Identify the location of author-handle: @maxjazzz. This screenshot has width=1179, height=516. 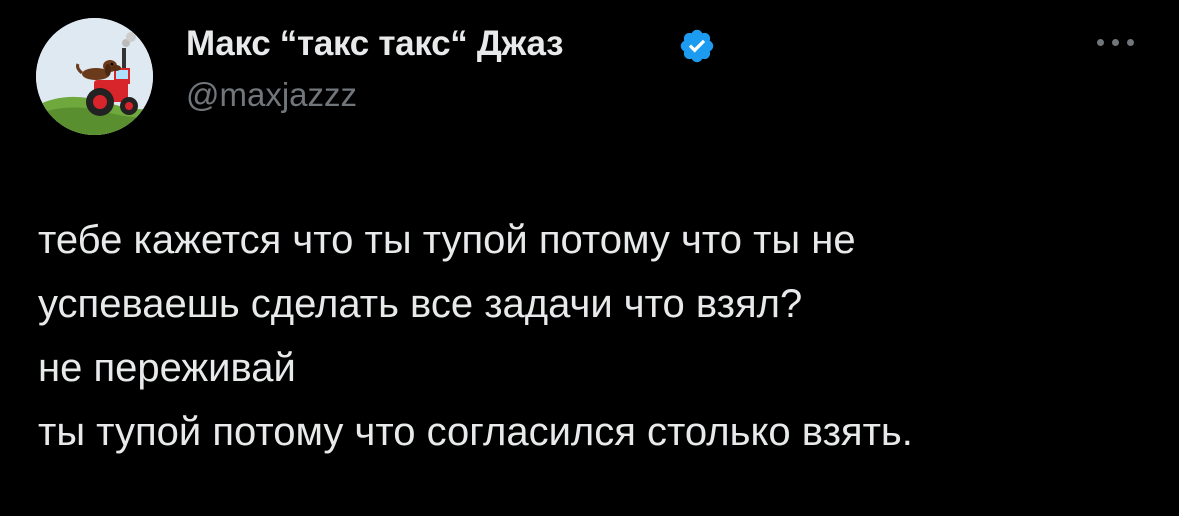
(271, 95).